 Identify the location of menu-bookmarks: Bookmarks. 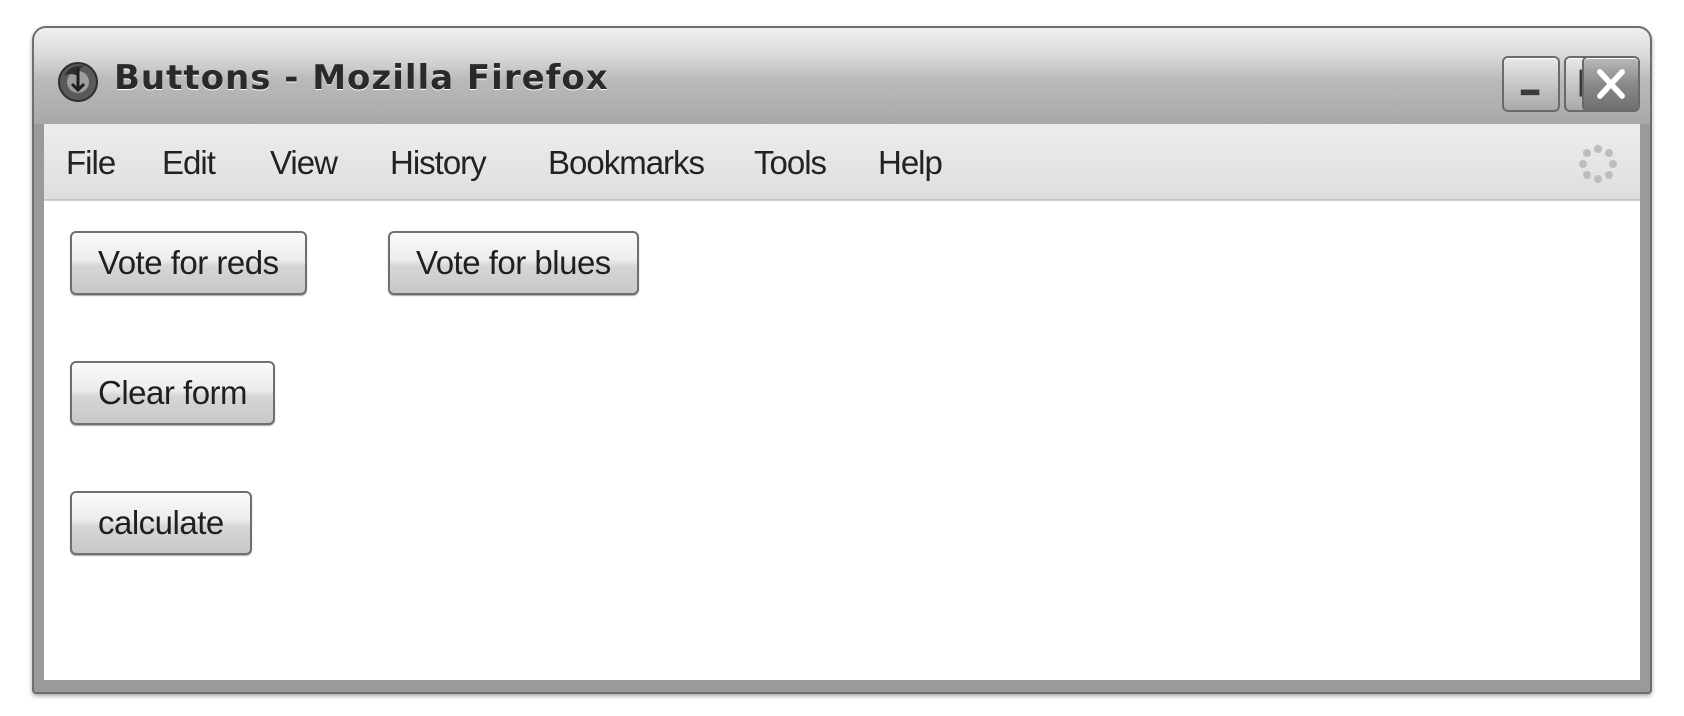
(626, 163).